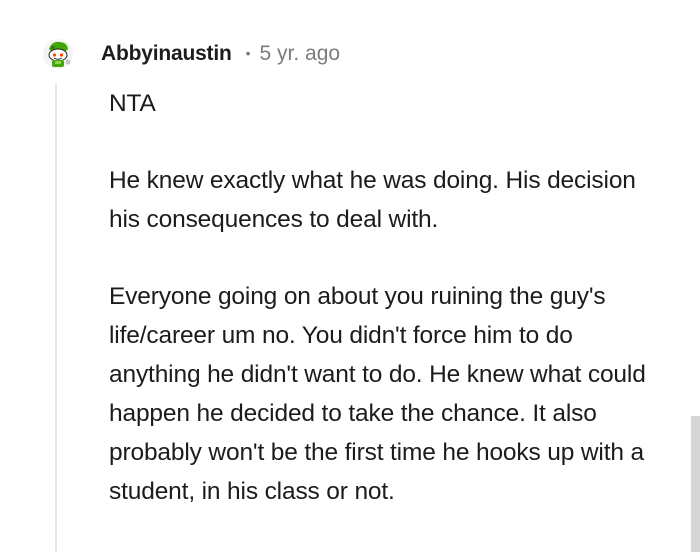 This screenshot has width=700, height=552. I want to click on comment-header: Abbyinaustin • 5 yr. ago, so click(220, 54).